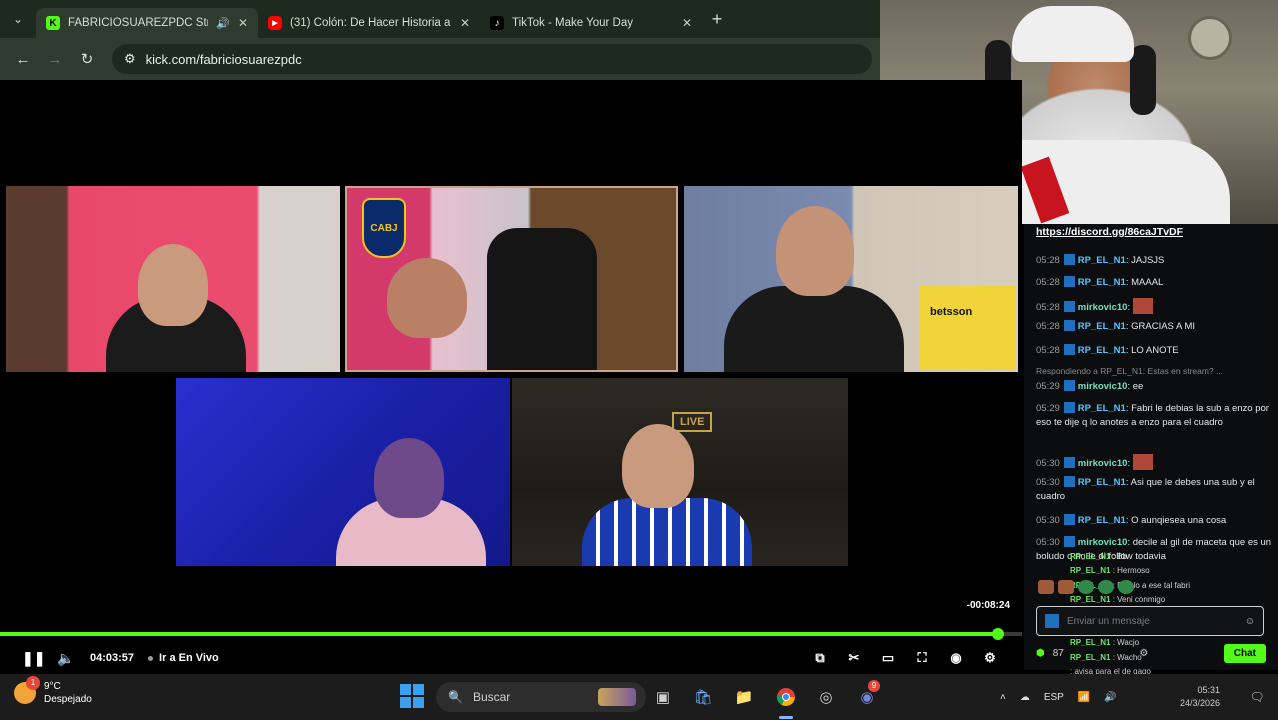 The height and width of the screenshot is (720, 1278). Describe the element at coordinates (23, 59) in the screenshot. I see `back-button: ←` at that location.